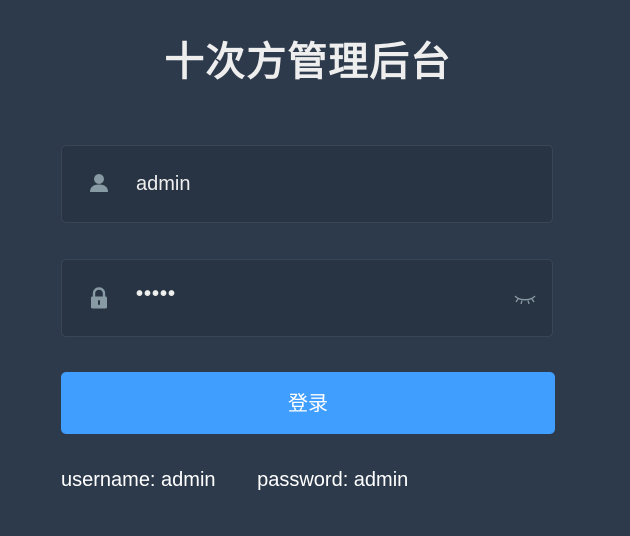 This screenshot has height=536, width=630. Describe the element at coordinates (316, 294) in the screenshot. I see `password-input` at that location.